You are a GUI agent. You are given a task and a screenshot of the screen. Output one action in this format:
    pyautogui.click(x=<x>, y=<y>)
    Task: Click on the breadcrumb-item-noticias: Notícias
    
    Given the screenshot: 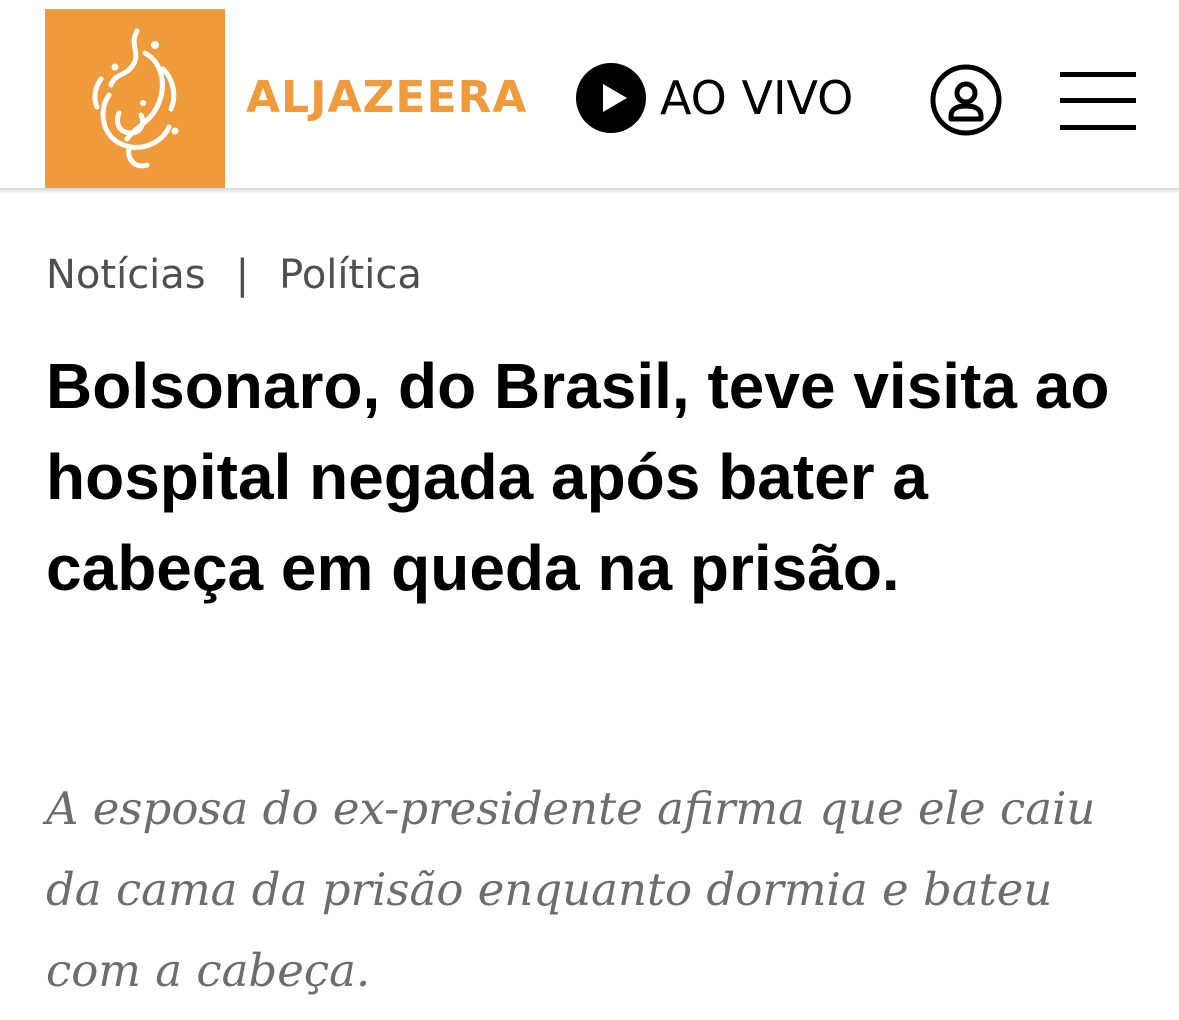 What is the action you would take?
    pyautogui.click(x=126, y=275)
    